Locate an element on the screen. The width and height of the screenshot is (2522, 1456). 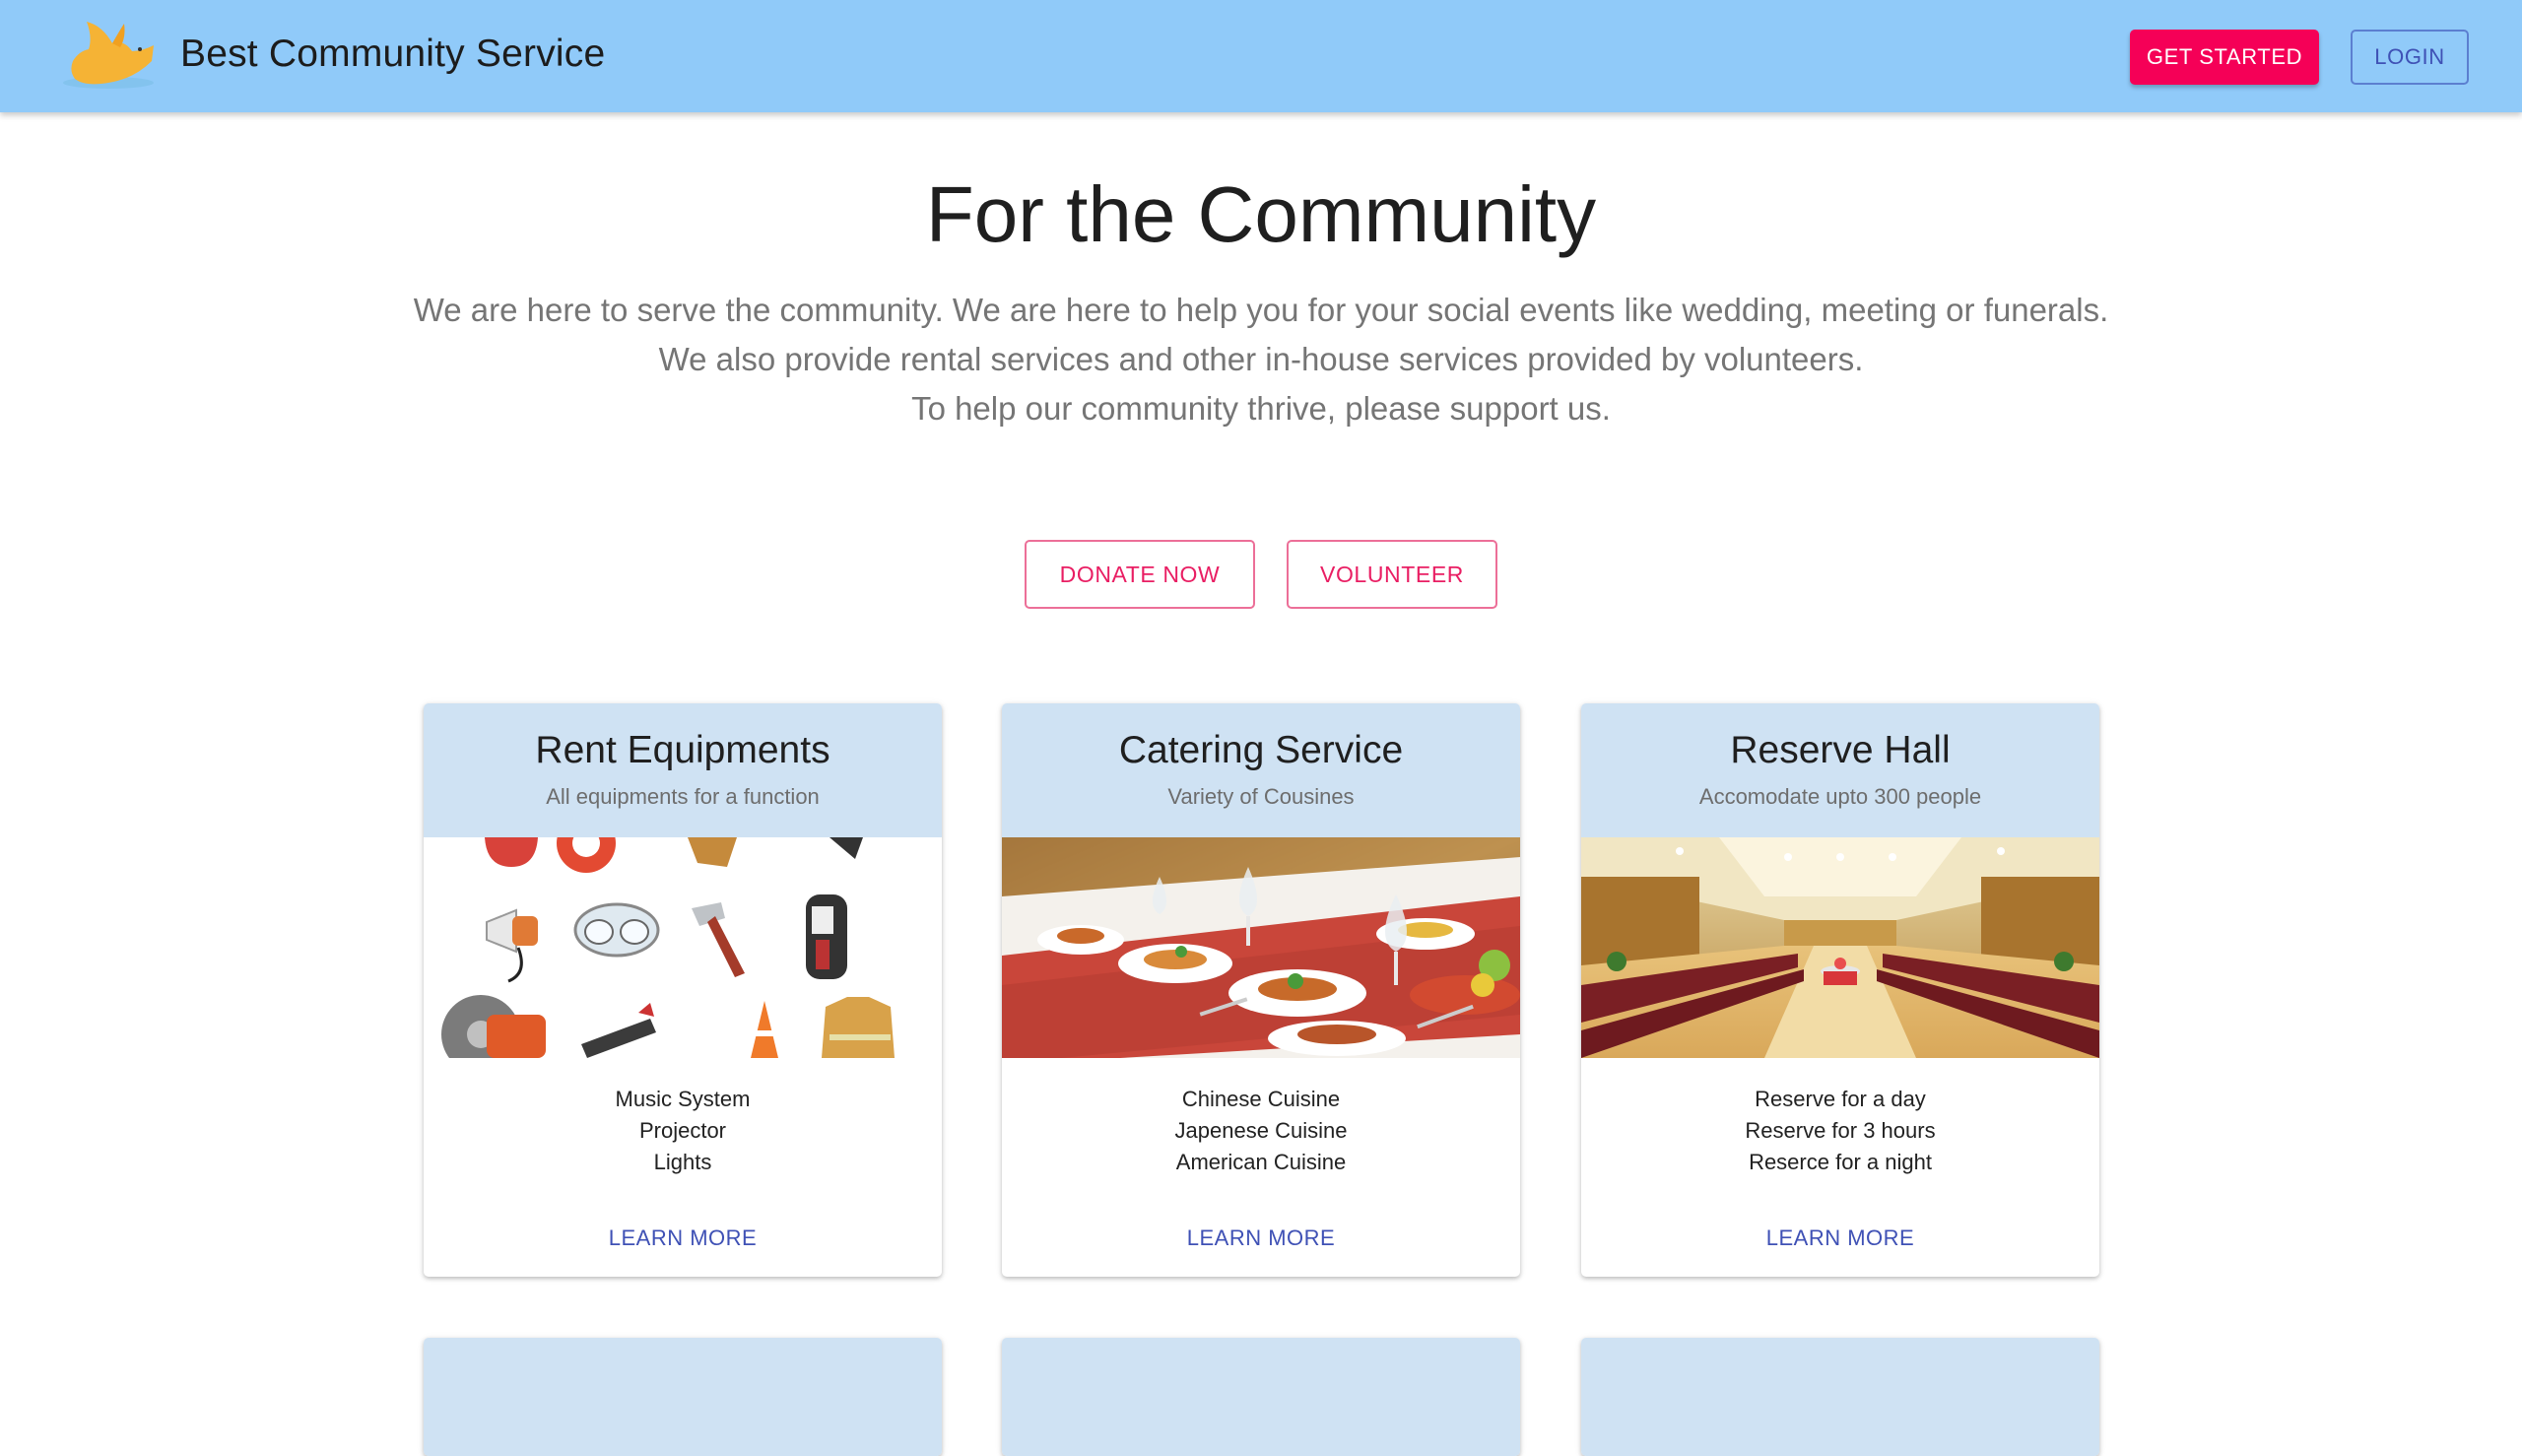
card-item: Japenese Cuisine is located at coordinates (1261, 1130).